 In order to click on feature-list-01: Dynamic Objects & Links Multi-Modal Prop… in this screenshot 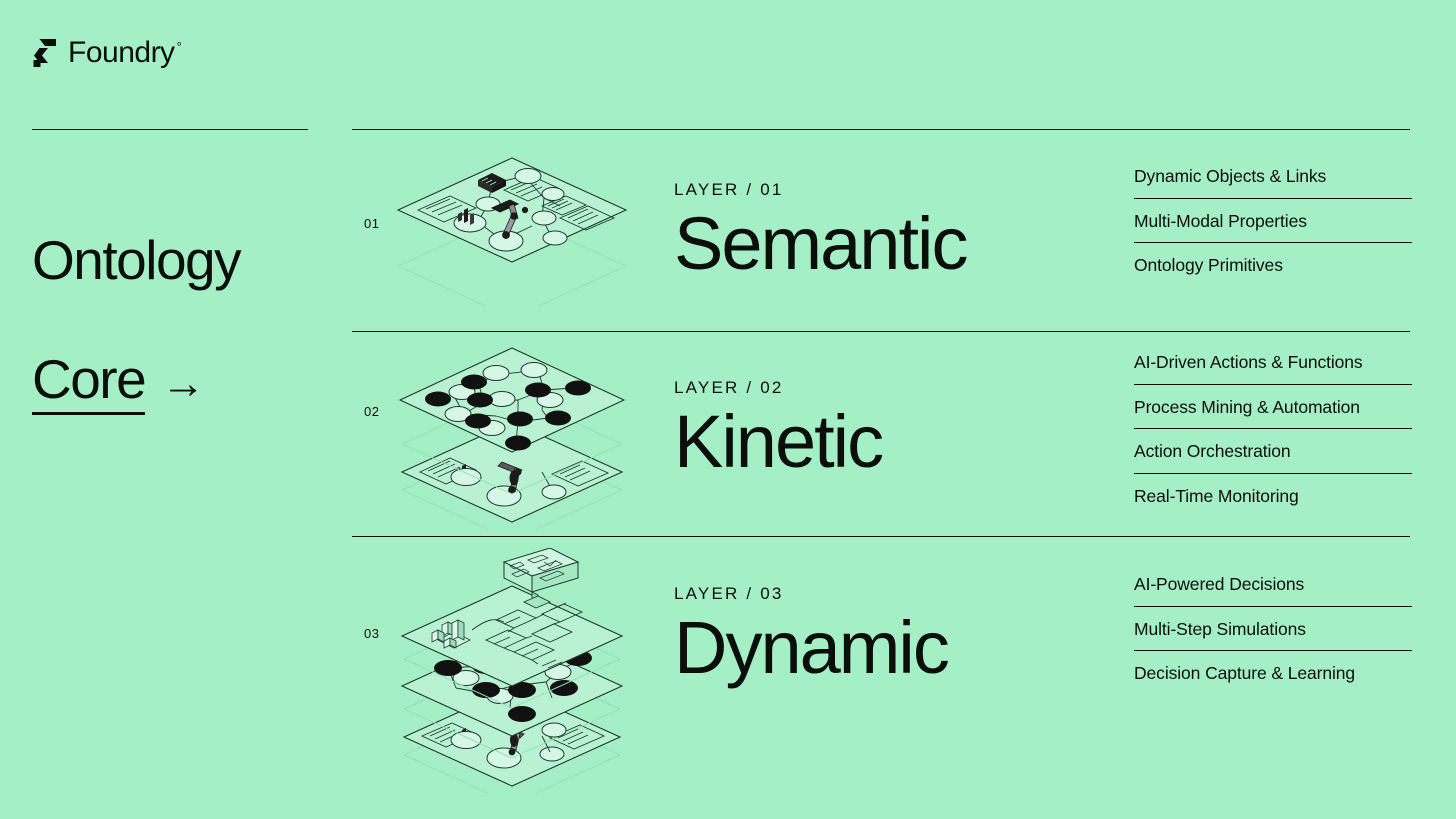, I will do `click(1273, 221)`.